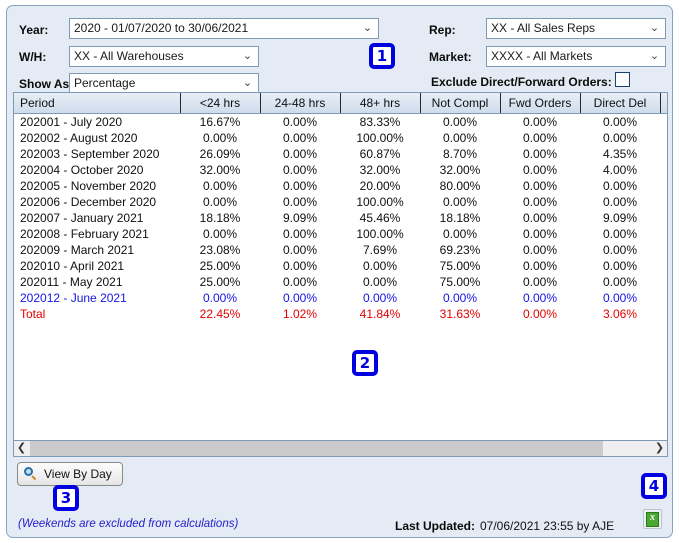 The image size is (679, 543). What do you see at coordinates (71, 282) in the screenshot?
I see `table-cell: 202011 - May 2021` at bounding box center [71, 282].